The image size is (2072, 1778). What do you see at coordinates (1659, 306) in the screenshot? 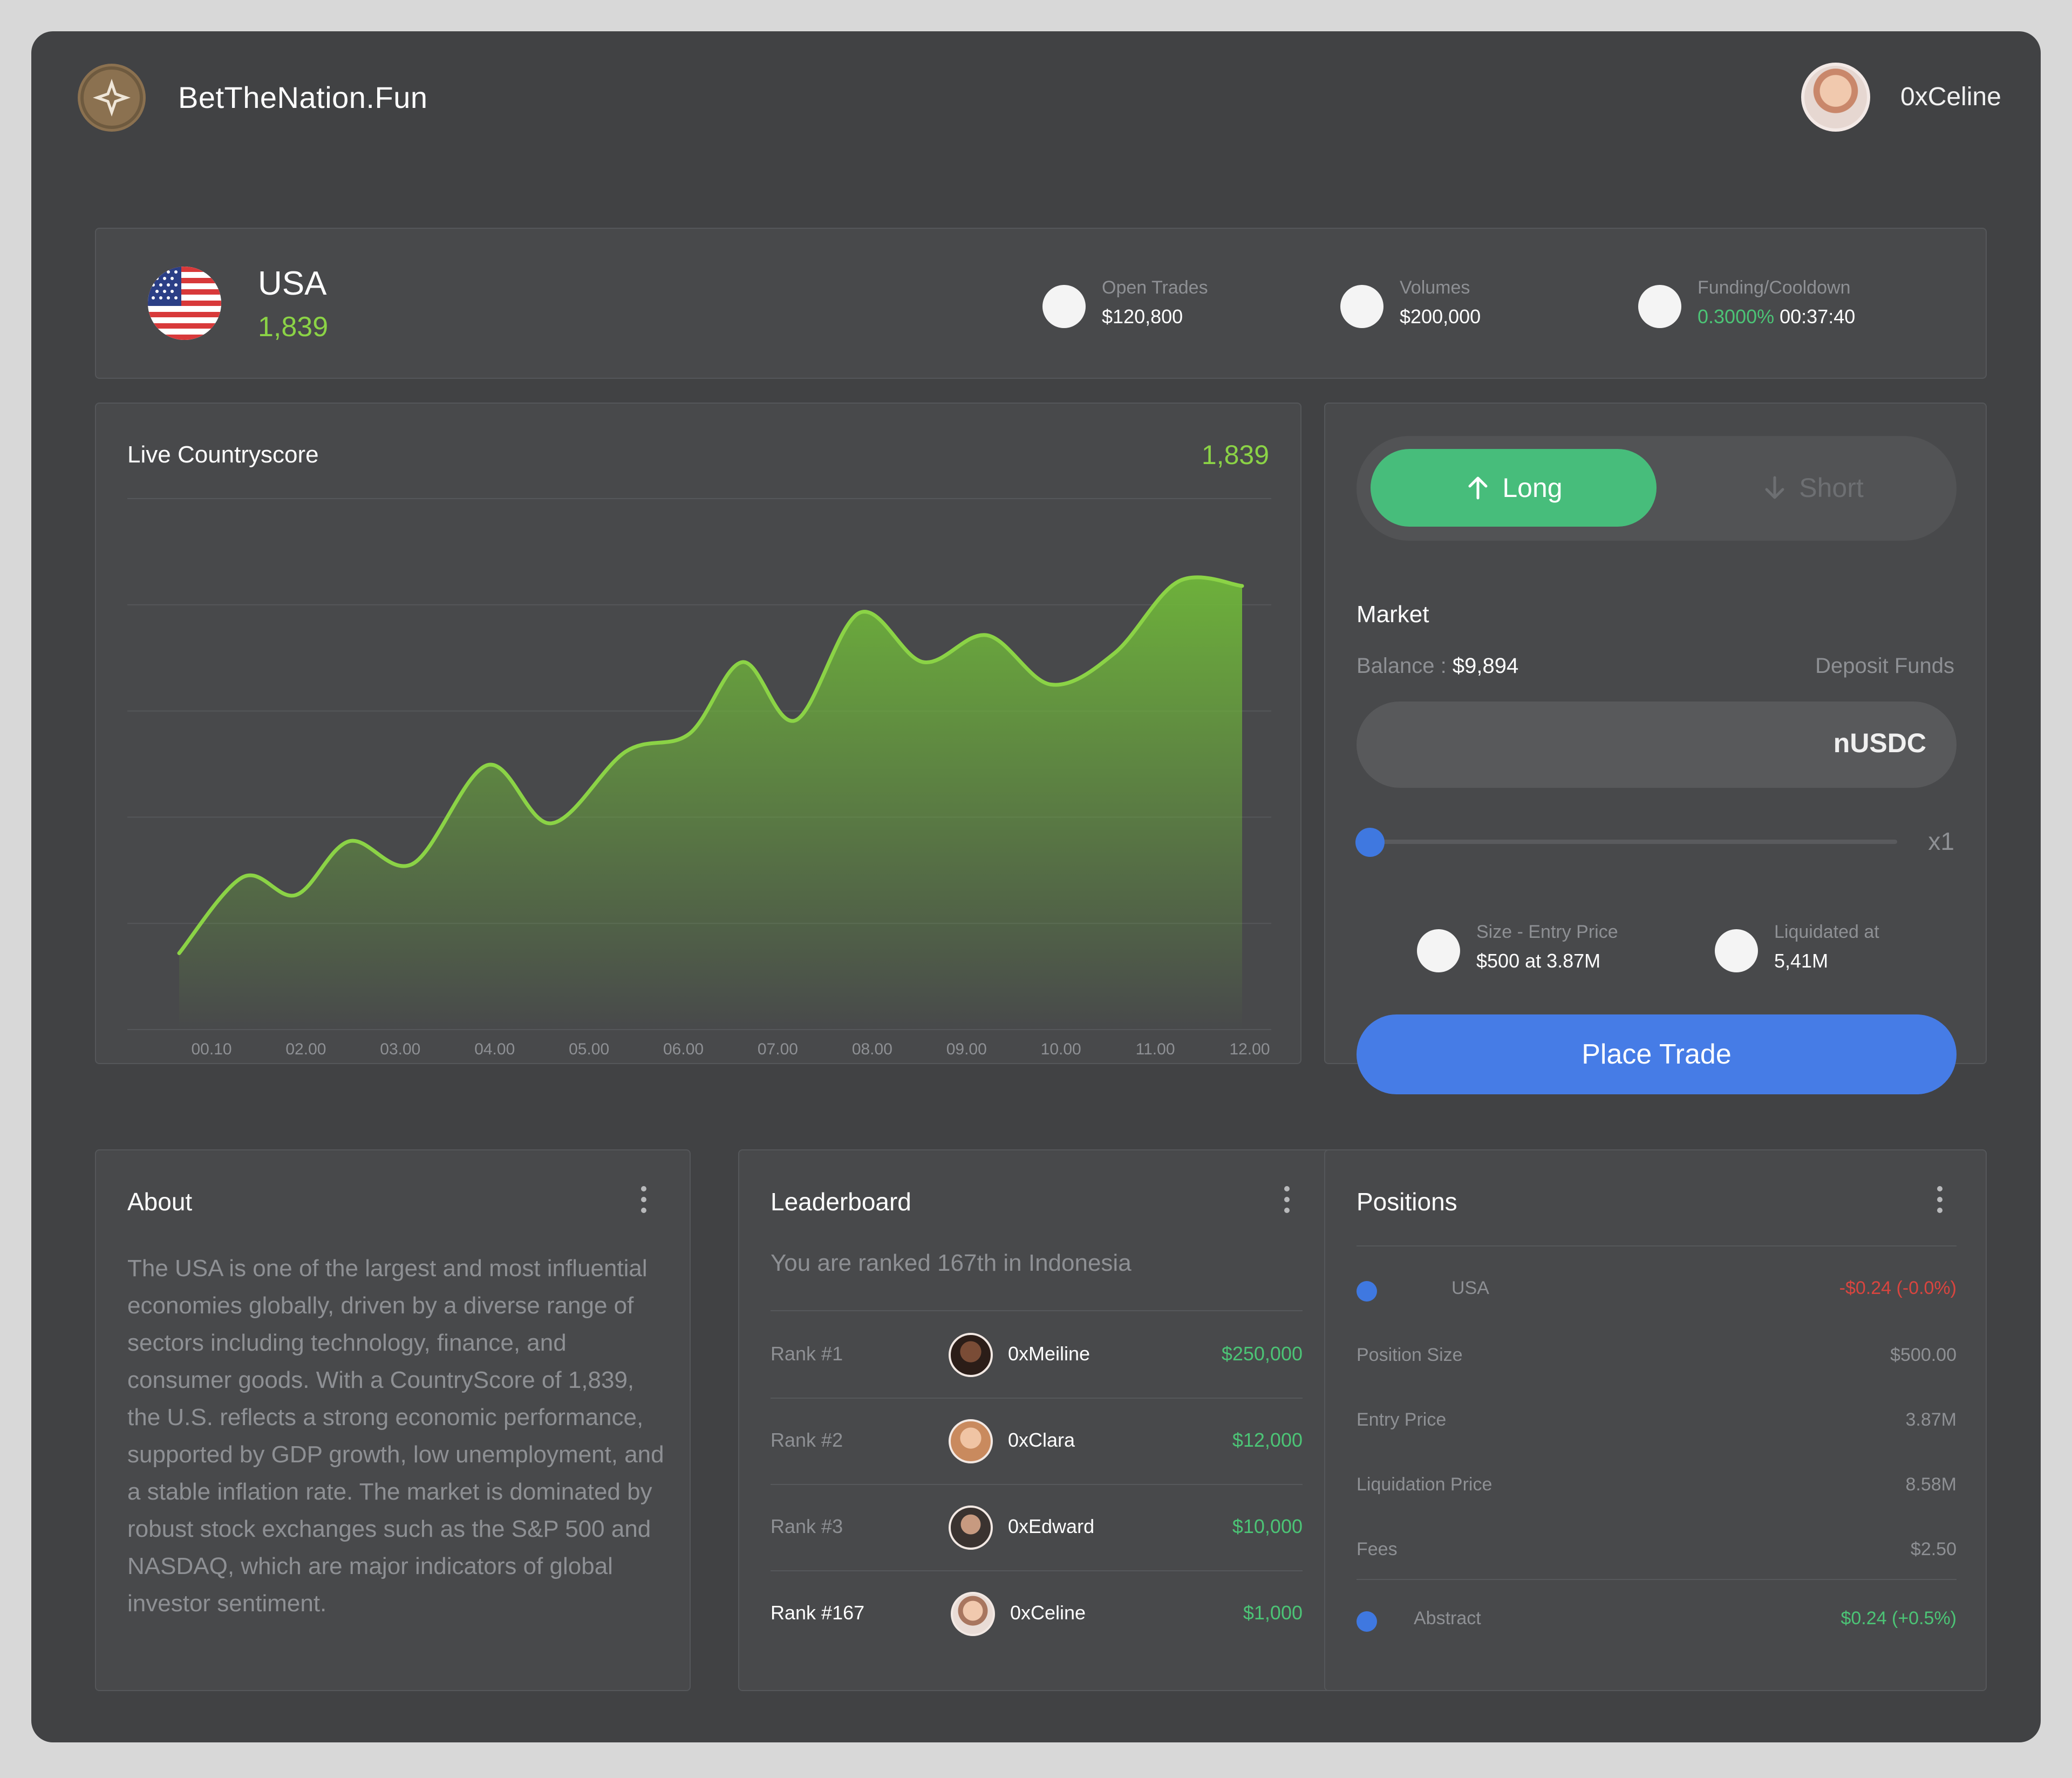
I see `funding-icon` at bounding box center [1659, 306].